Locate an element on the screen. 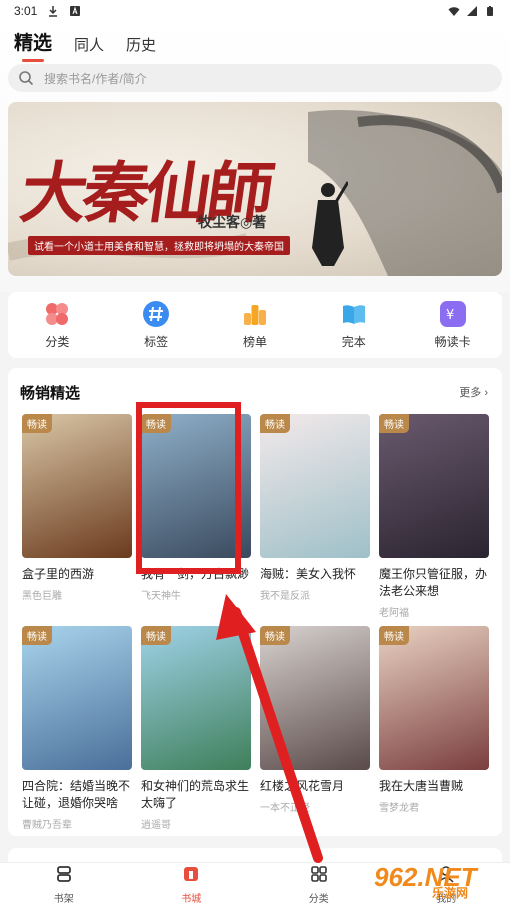 This screenshot has width=510, height=906. book-card: 畅读我在大唐当曹贼雪梦龙君 is located at coordinates (434, 720).